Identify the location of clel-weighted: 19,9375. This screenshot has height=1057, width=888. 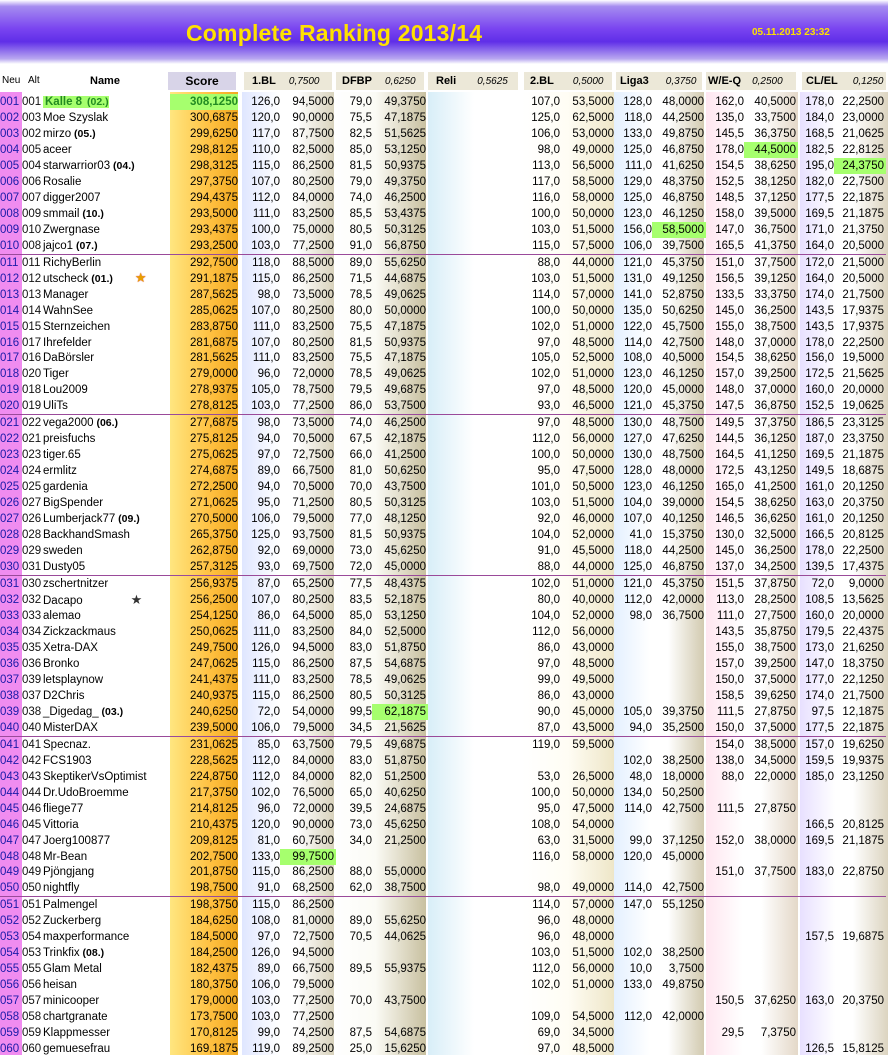
(863, 760).